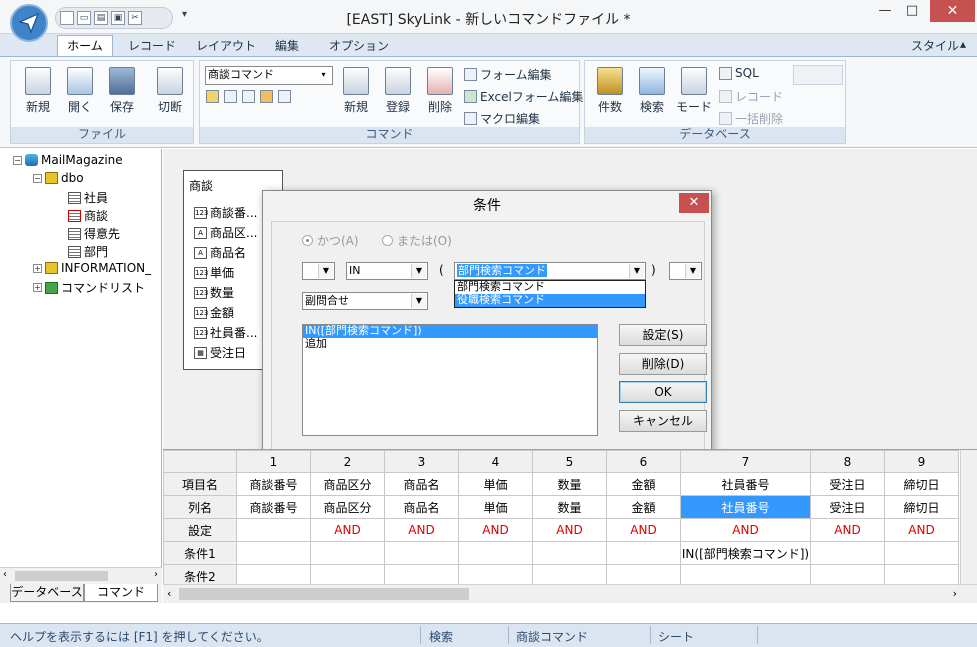  I want to click on macro-edit-button: マクロ編集, so click(502, 118).